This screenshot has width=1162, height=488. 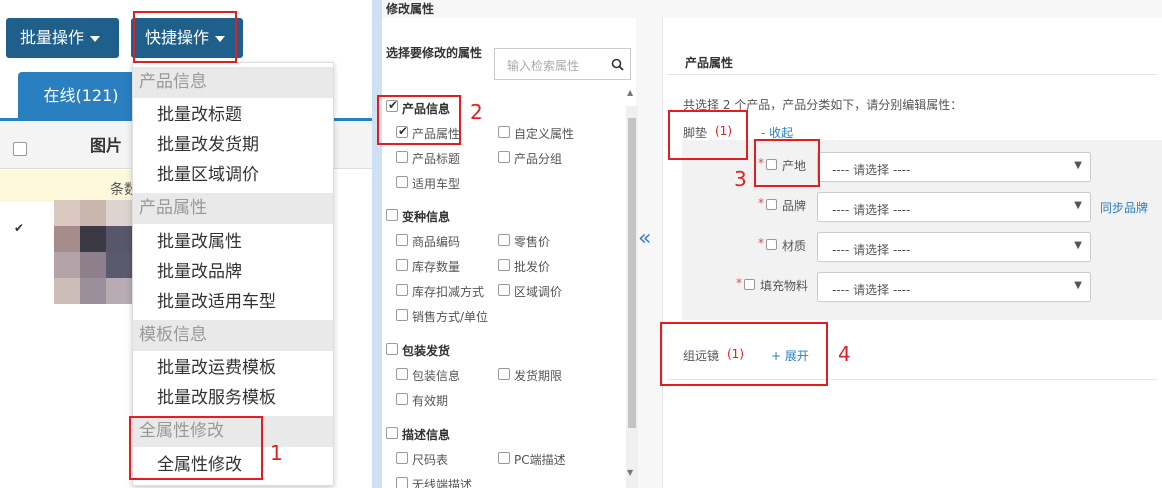 I want to click on field-label-brand: 品牌, so click(x=794, y=206).